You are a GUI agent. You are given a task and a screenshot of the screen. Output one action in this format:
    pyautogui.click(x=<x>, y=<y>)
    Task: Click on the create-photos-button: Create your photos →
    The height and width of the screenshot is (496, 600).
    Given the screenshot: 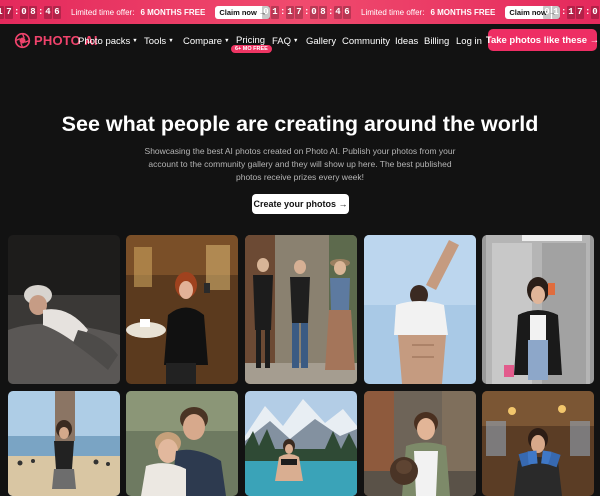 What is the action you would take?
    pyautogui.click(x=300, y=204)
    